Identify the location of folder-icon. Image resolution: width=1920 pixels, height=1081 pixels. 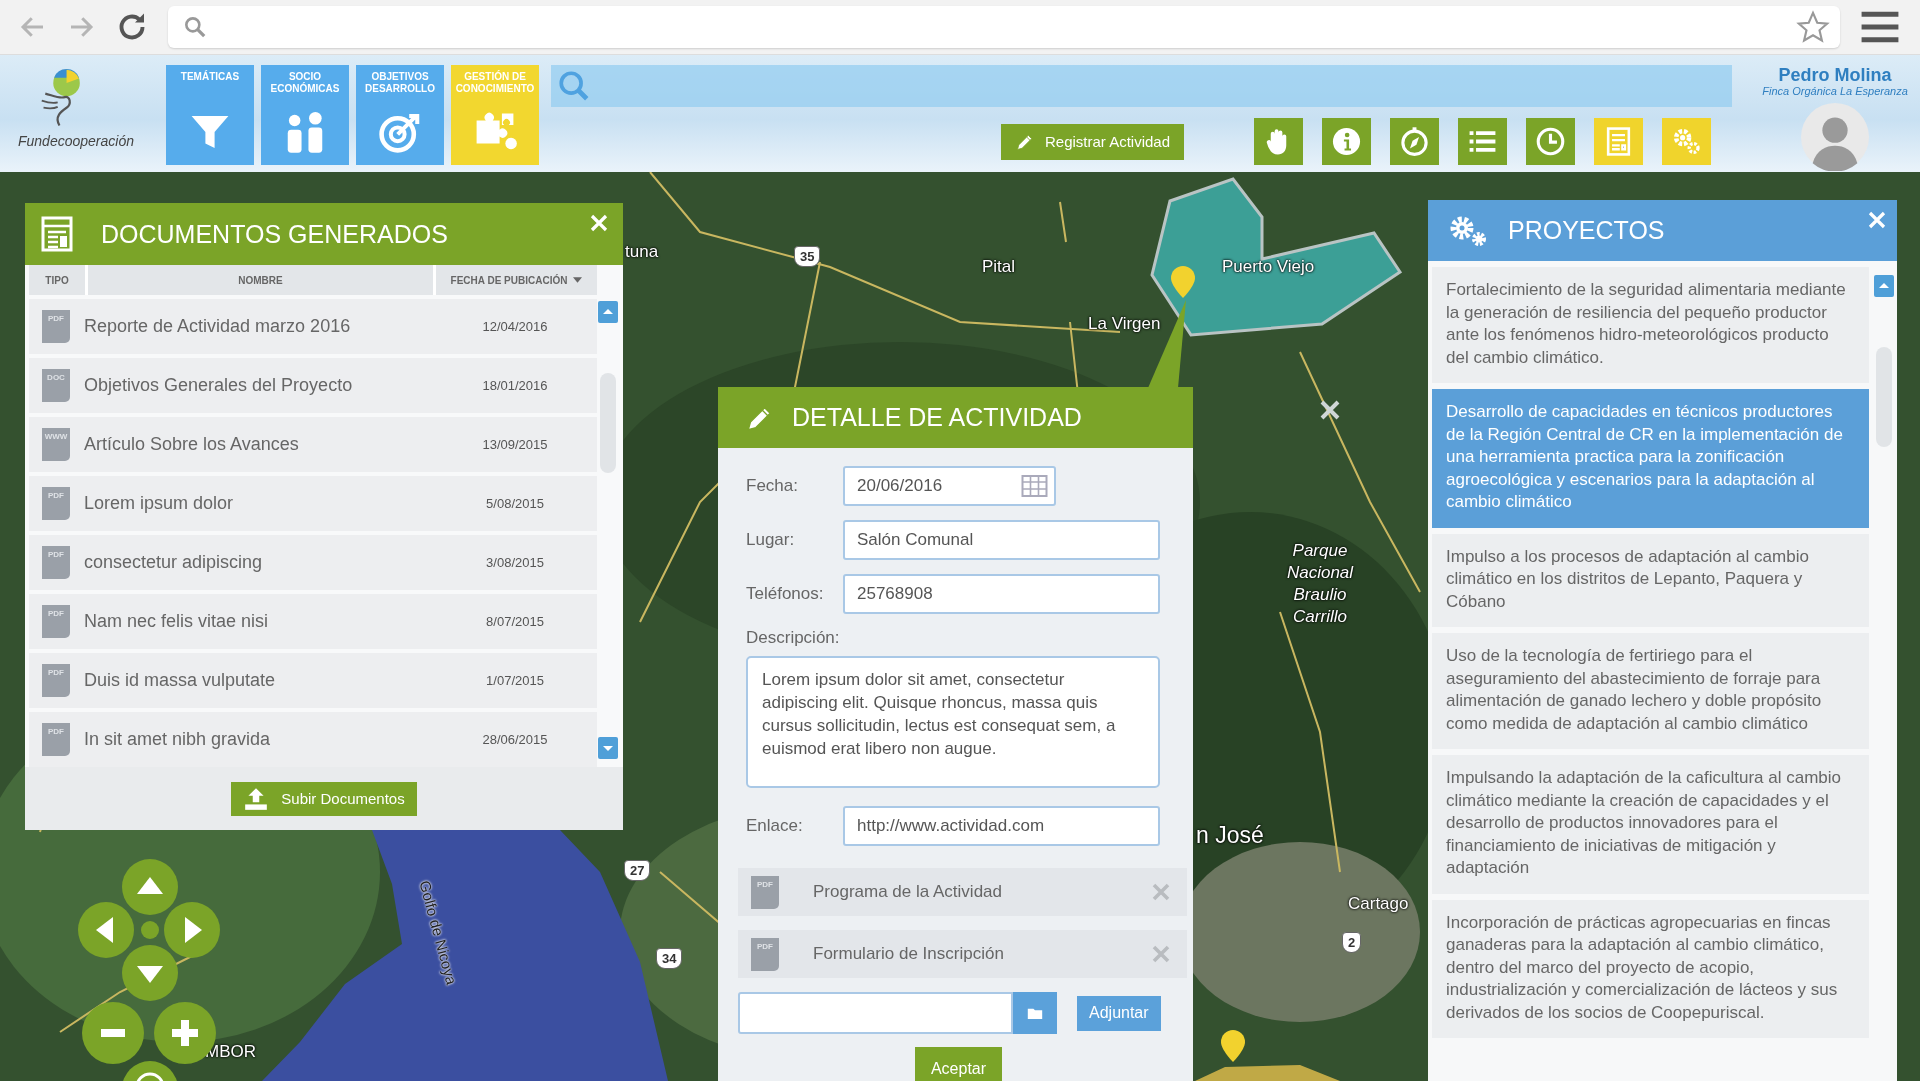
(1035, 1013).